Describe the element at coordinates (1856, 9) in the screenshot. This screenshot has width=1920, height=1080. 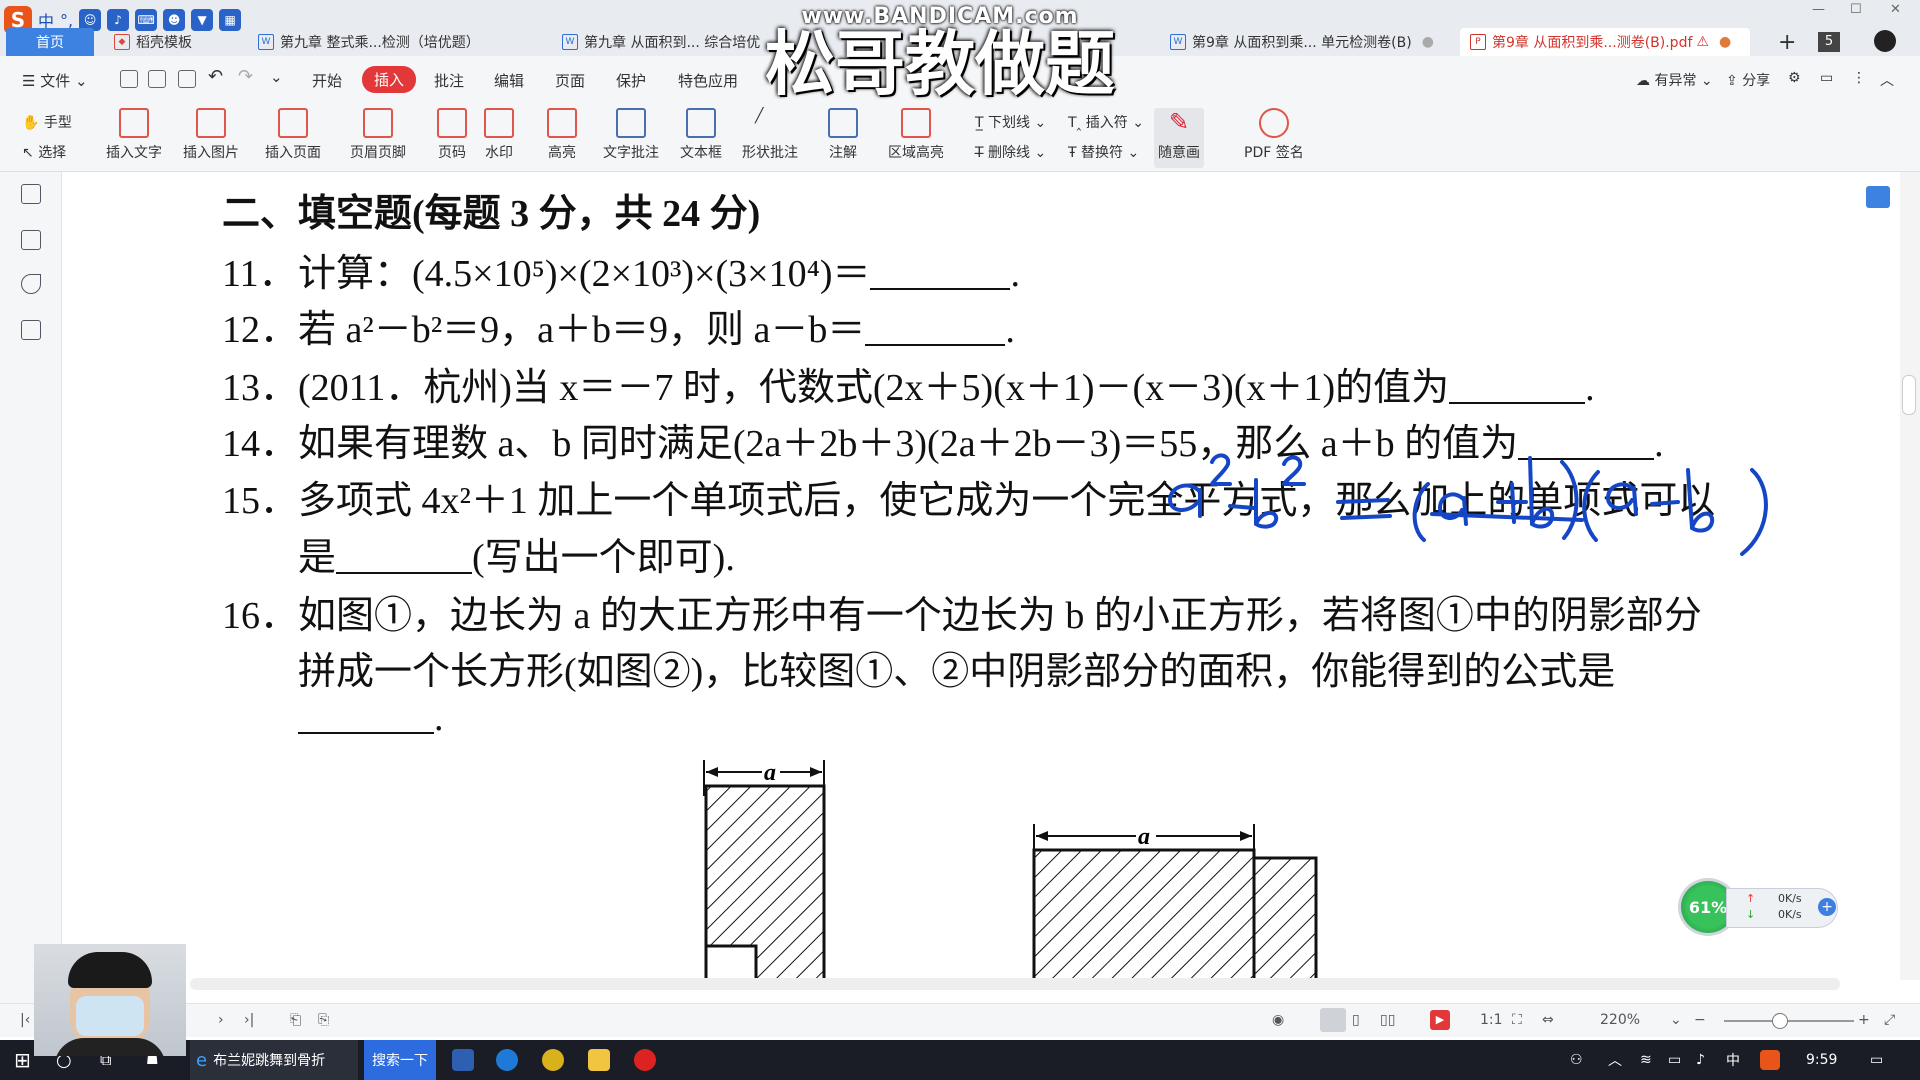
I see `maximize-icon: ☐` at that location.